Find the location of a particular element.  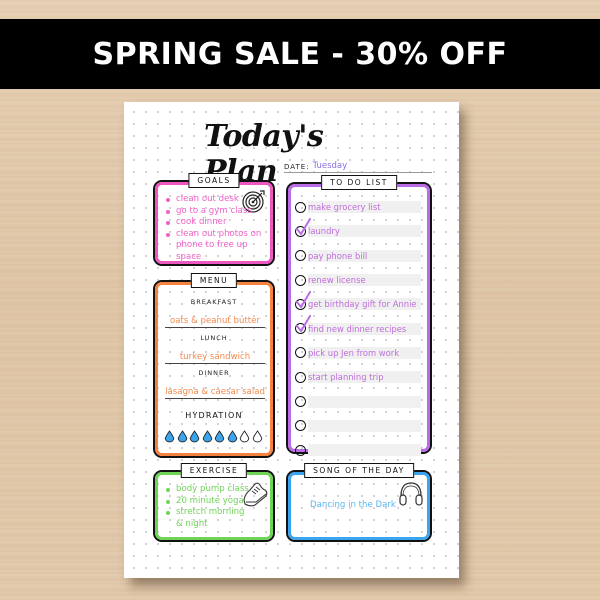

song-box: SONG OF THE DAY Dancing in the Dark is located at coordinates (359, 502).